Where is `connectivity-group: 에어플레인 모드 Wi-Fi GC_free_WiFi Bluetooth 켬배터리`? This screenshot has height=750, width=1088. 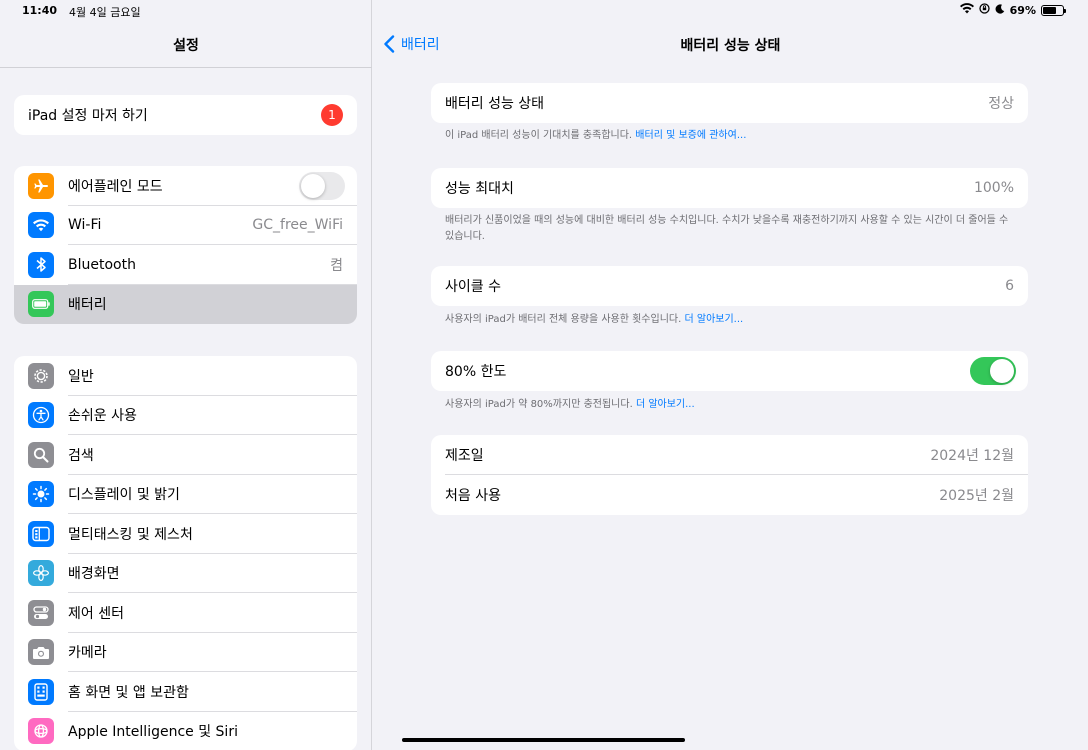
connectivity-group: 에어플레인 모드 Wi-Fi GC_free_WiFi Bluetooth 켬배터리 is located at coordinates (185, 245).